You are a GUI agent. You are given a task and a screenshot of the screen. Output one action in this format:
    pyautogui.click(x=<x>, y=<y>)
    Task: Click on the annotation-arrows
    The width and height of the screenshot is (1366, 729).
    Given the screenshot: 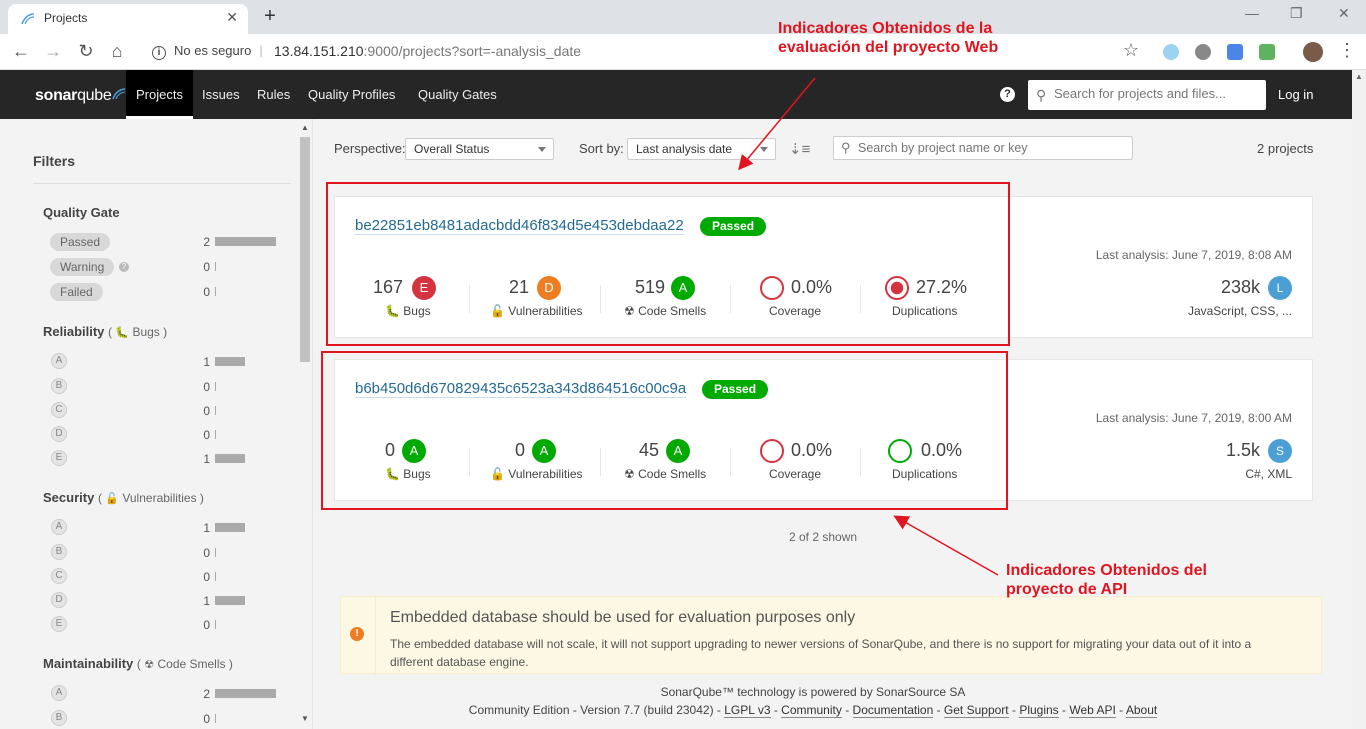 What is the action you would take?
    pyautogui.click(x=868, y=326)
    